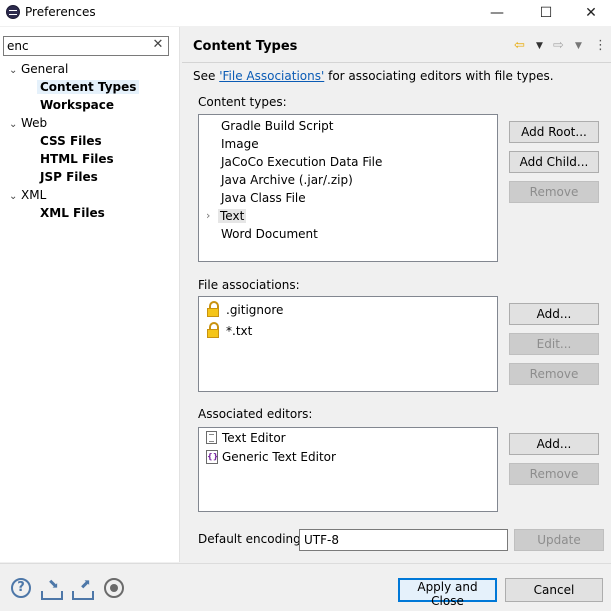 This screenshot has width=611, height=611. What do you see at coordinates (208, 215) in the screenshot?
I see `expand-chevron-icon: ›` at bounding box center [208, 215].